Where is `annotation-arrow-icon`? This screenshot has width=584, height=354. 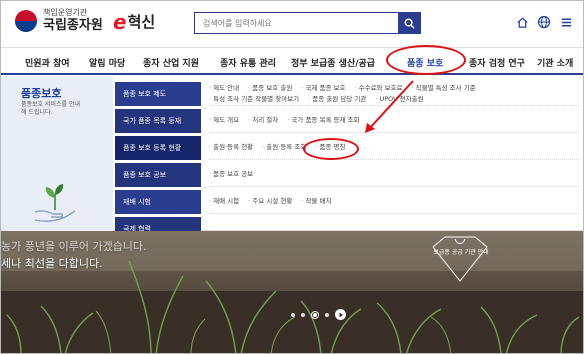 annotation-arrow-icon is located at coordinates (389, 106).